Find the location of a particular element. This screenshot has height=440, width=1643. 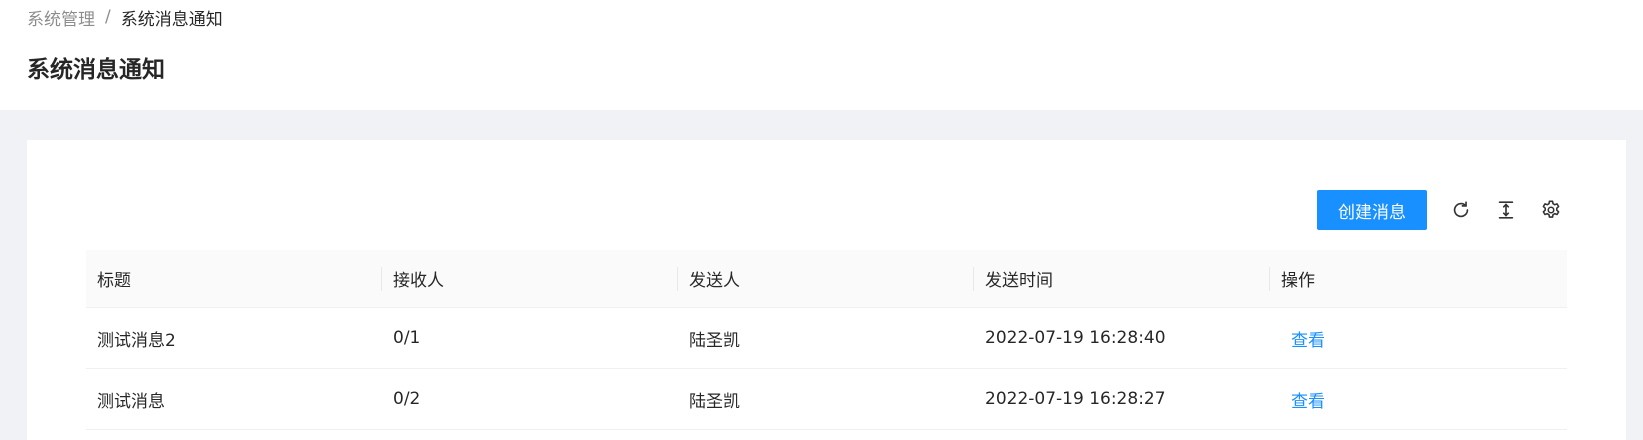

table-row: 测试消息2 0/1 陆圣凯 2022-07-19 16:28:40 查看 is located at coordinates (826, 338).